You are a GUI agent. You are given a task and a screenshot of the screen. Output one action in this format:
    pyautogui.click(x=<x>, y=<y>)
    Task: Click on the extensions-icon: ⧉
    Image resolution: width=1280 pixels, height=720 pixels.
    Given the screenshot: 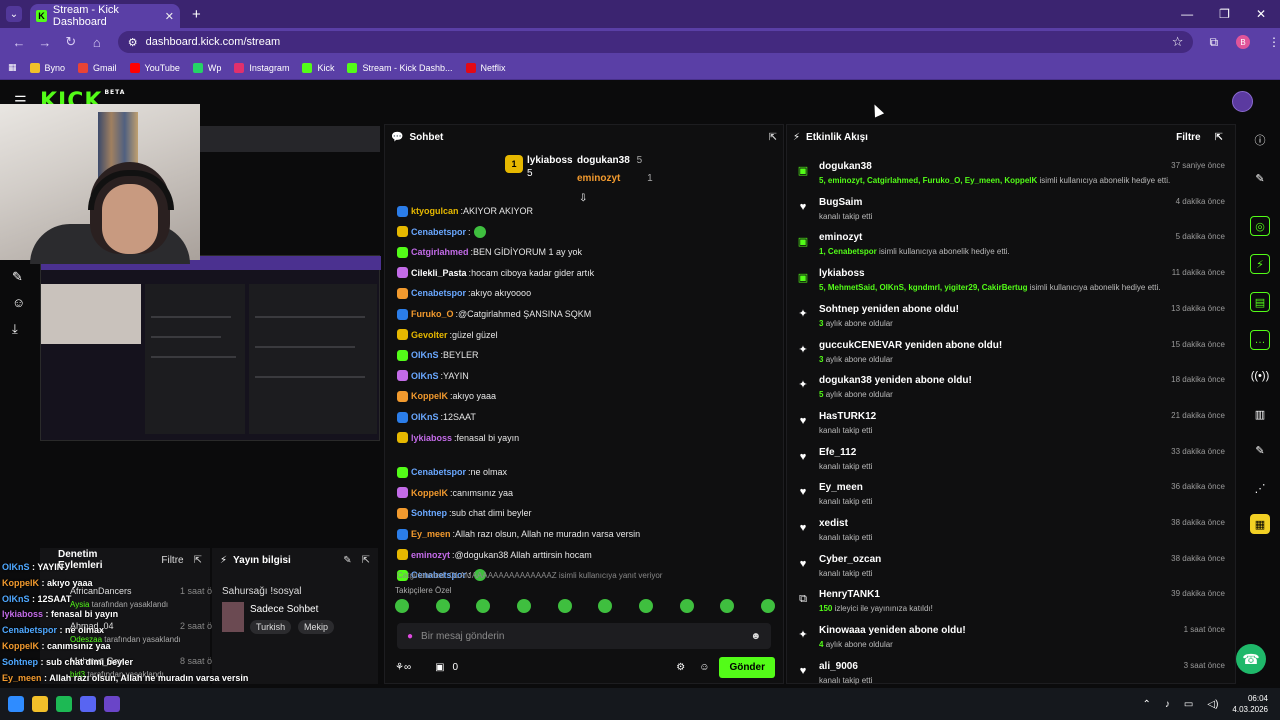 What is the action you would take?
    pyautogui.click(x=1213, y=42)
    